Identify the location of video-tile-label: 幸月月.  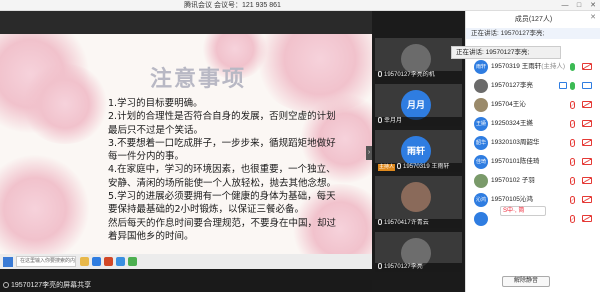
(418, 121).